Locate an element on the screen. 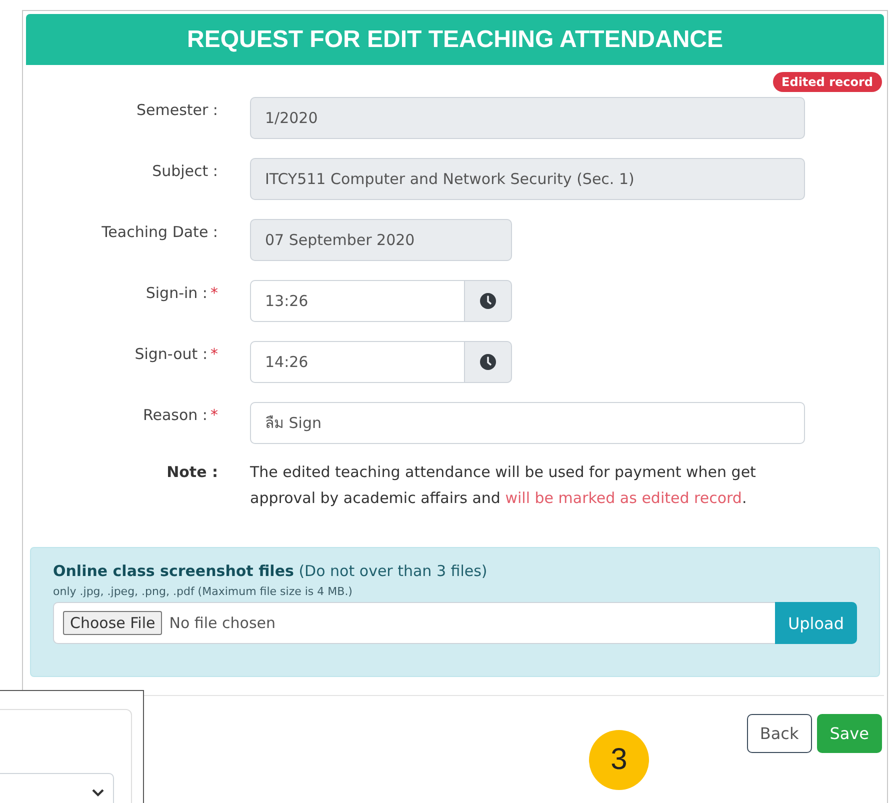 The height and width of the screenshot is (803, 892). time-field: 13:26 is located at coordinates (357, 301).